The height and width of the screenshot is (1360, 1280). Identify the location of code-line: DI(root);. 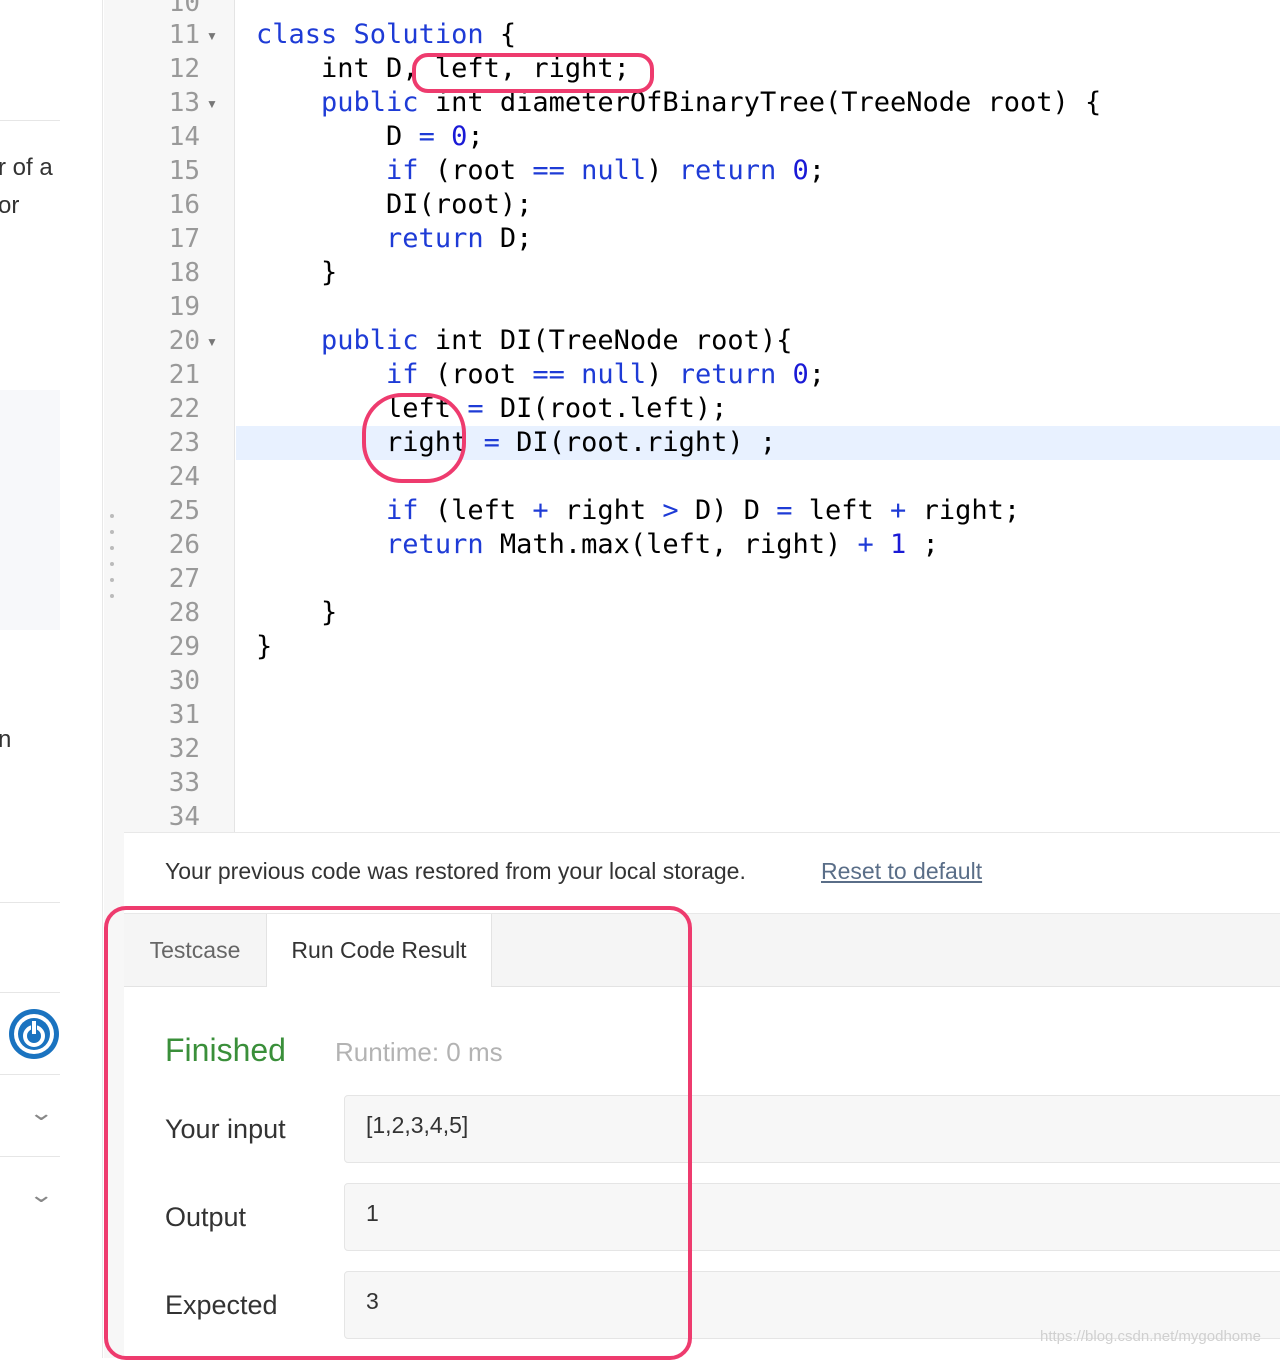
(394, 205).